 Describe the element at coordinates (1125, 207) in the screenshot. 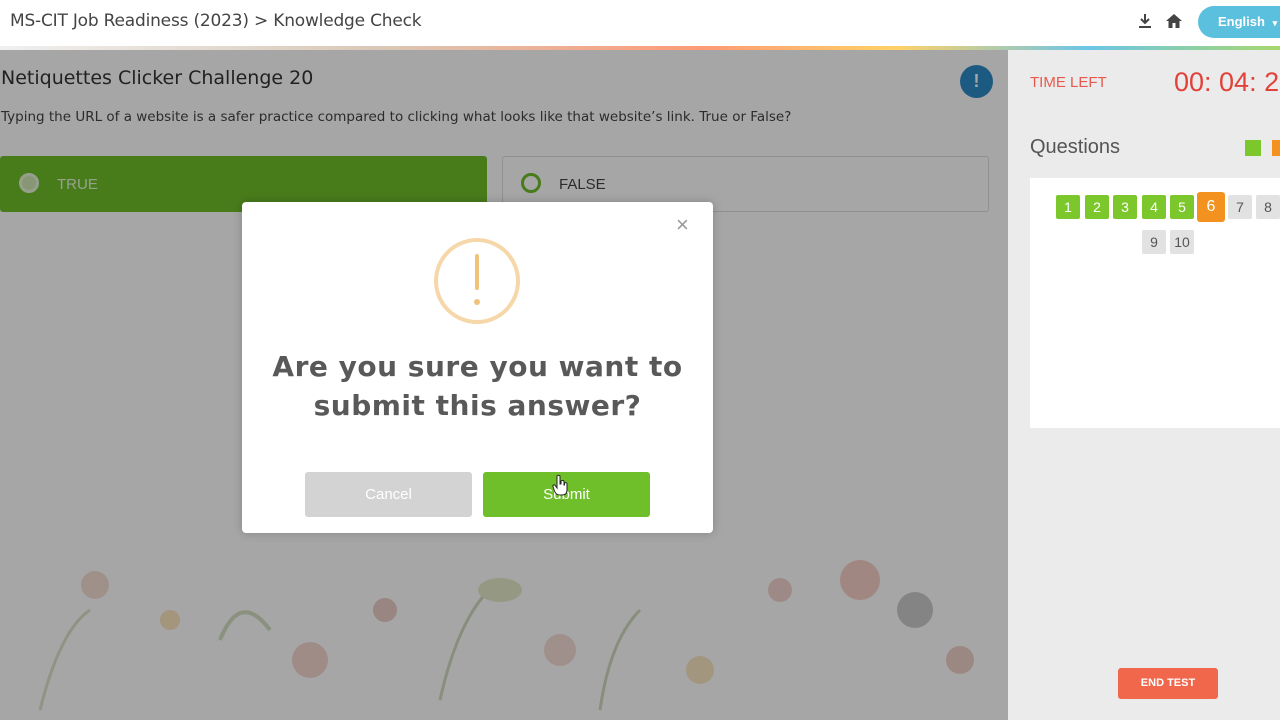

I see `question-number-button: 3` at that location.